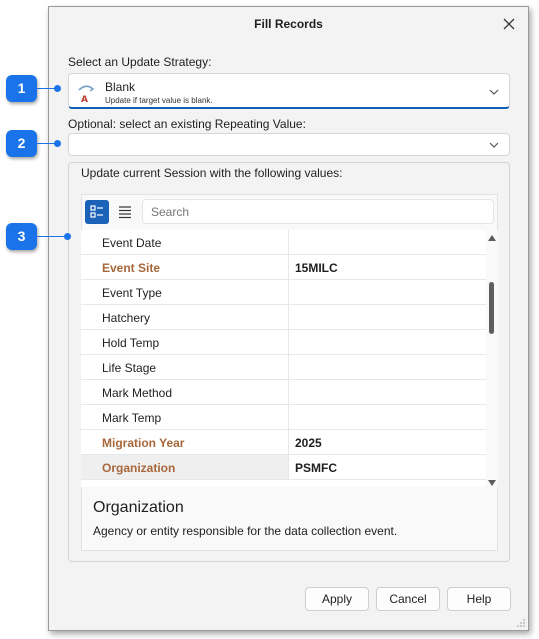 Image resolution: width=539 pixels, height=639 pixels. Describe the element at coordinates (492, 238) in the screenshot. I see `scroll-up-icon` at that location.